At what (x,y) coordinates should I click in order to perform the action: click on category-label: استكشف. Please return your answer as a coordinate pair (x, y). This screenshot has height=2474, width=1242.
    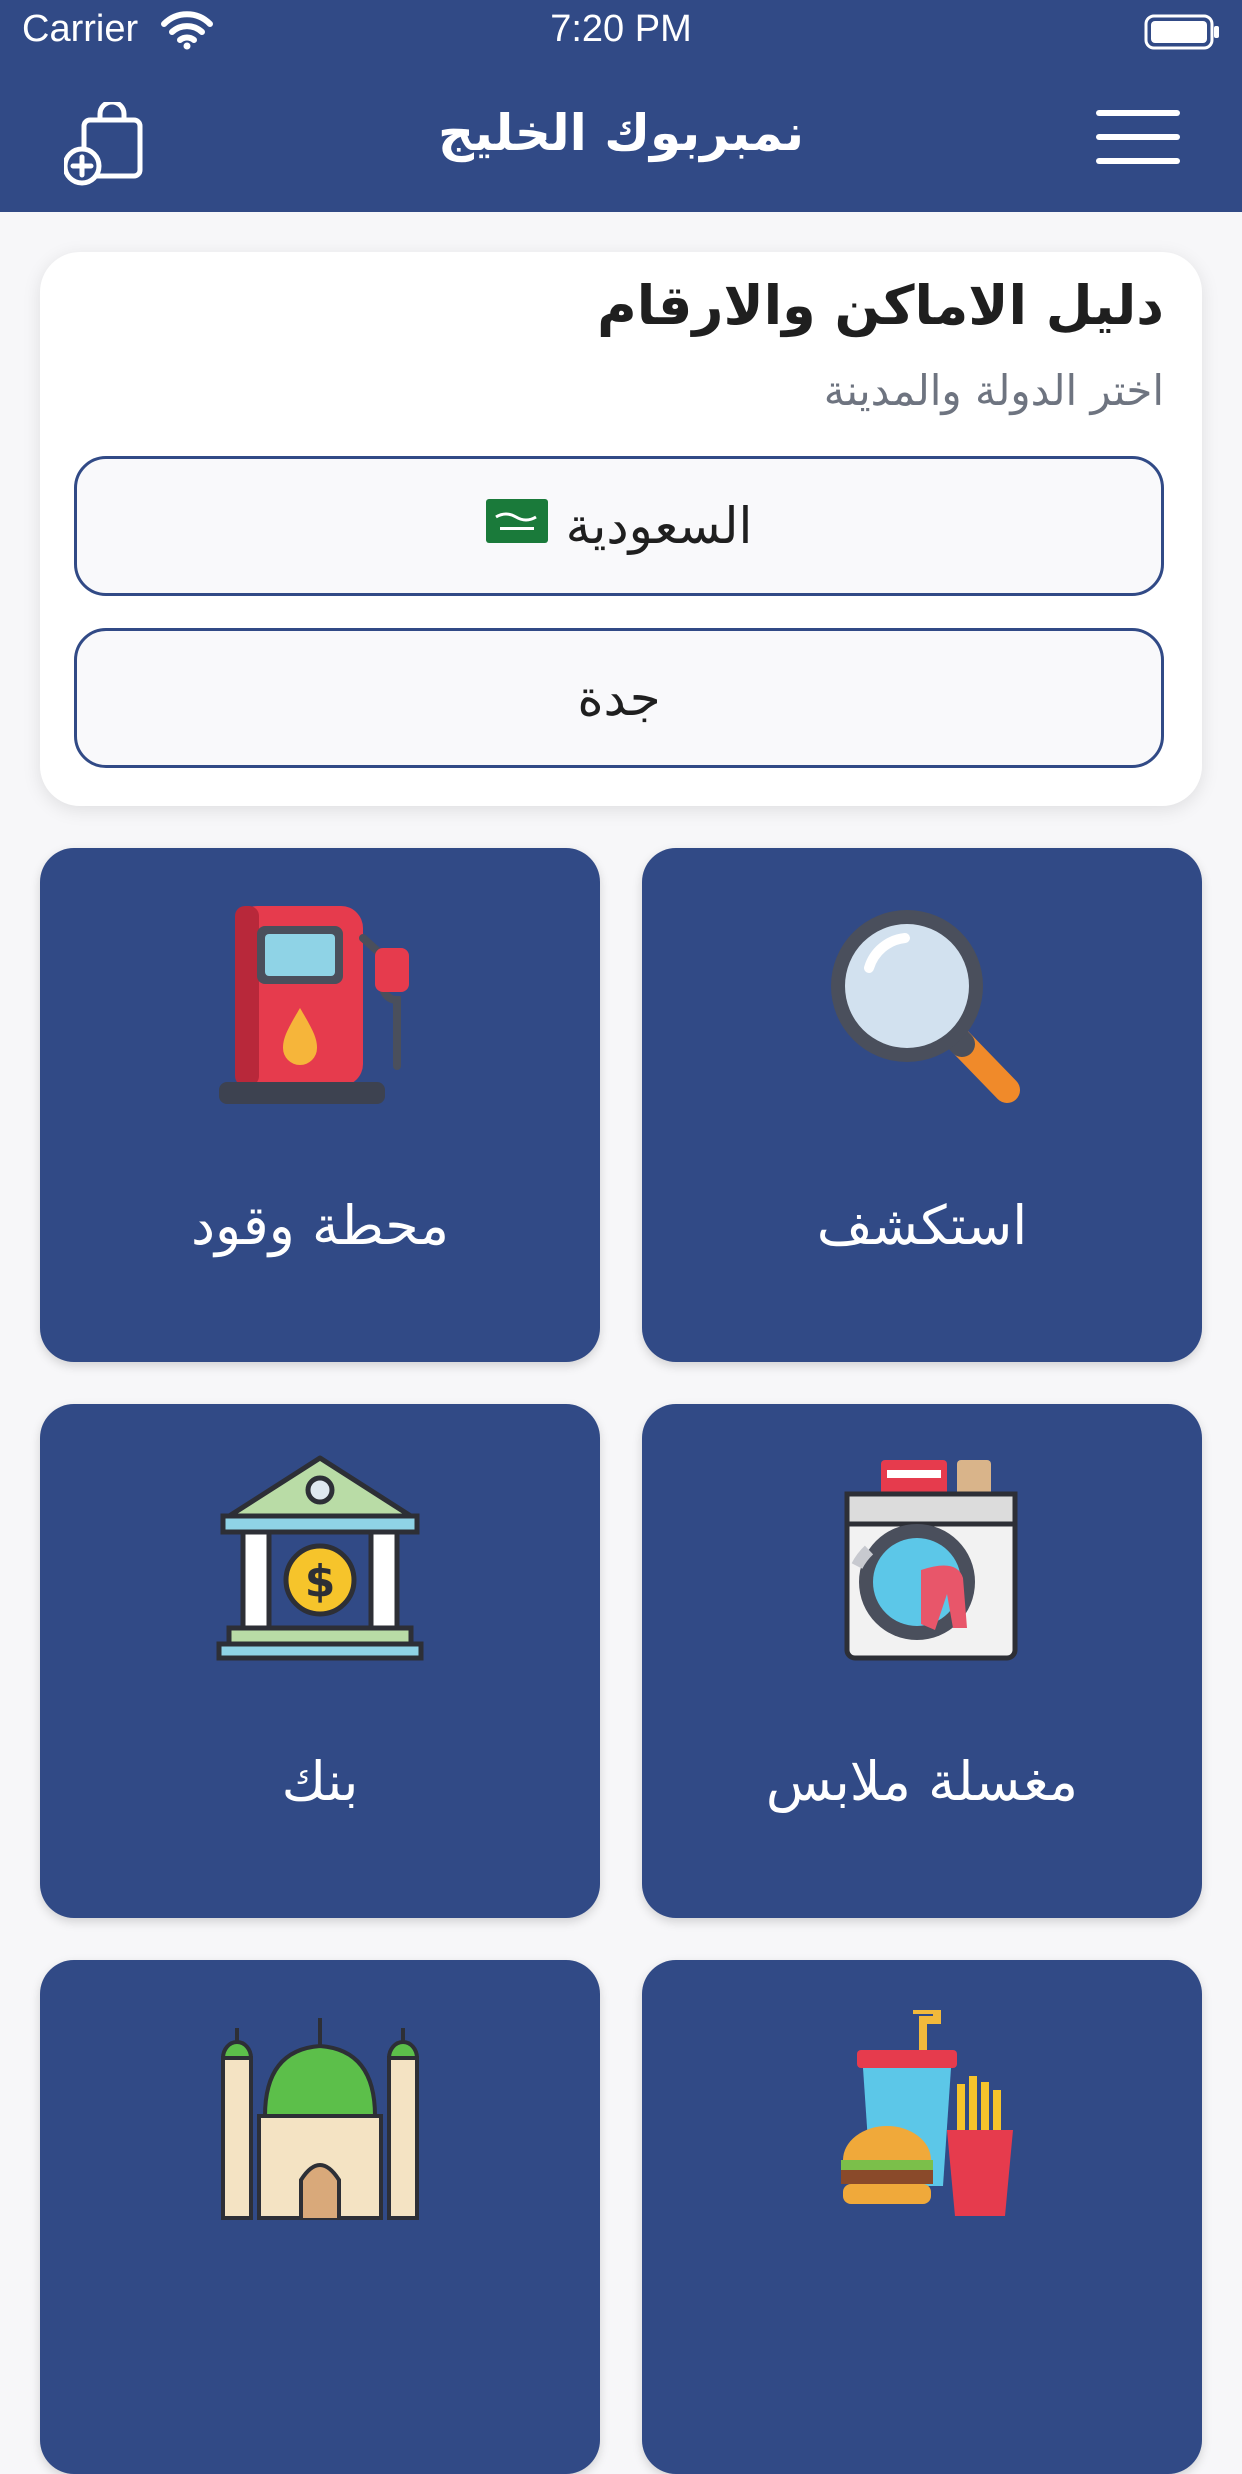
    Looking at the image, I should click on (922, 1225).